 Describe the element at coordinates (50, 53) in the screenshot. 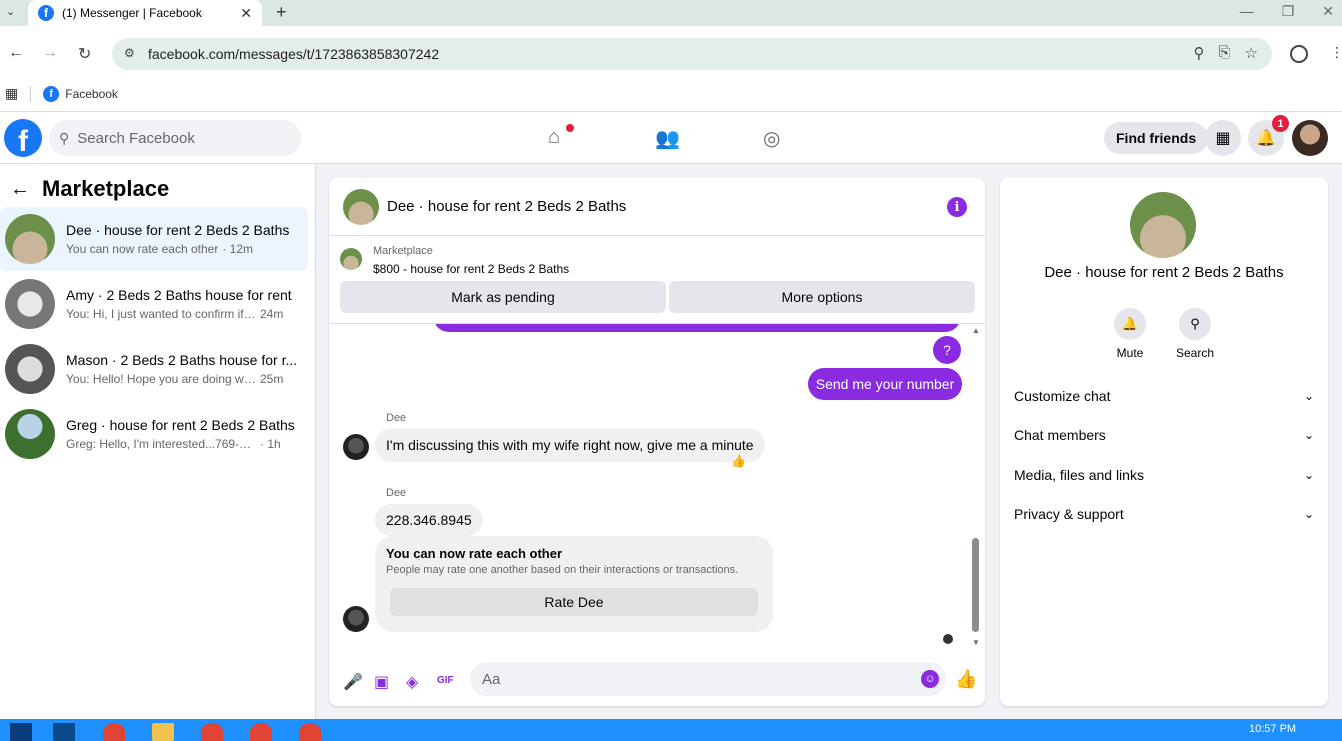

I see `forward-icon: →` at that location.